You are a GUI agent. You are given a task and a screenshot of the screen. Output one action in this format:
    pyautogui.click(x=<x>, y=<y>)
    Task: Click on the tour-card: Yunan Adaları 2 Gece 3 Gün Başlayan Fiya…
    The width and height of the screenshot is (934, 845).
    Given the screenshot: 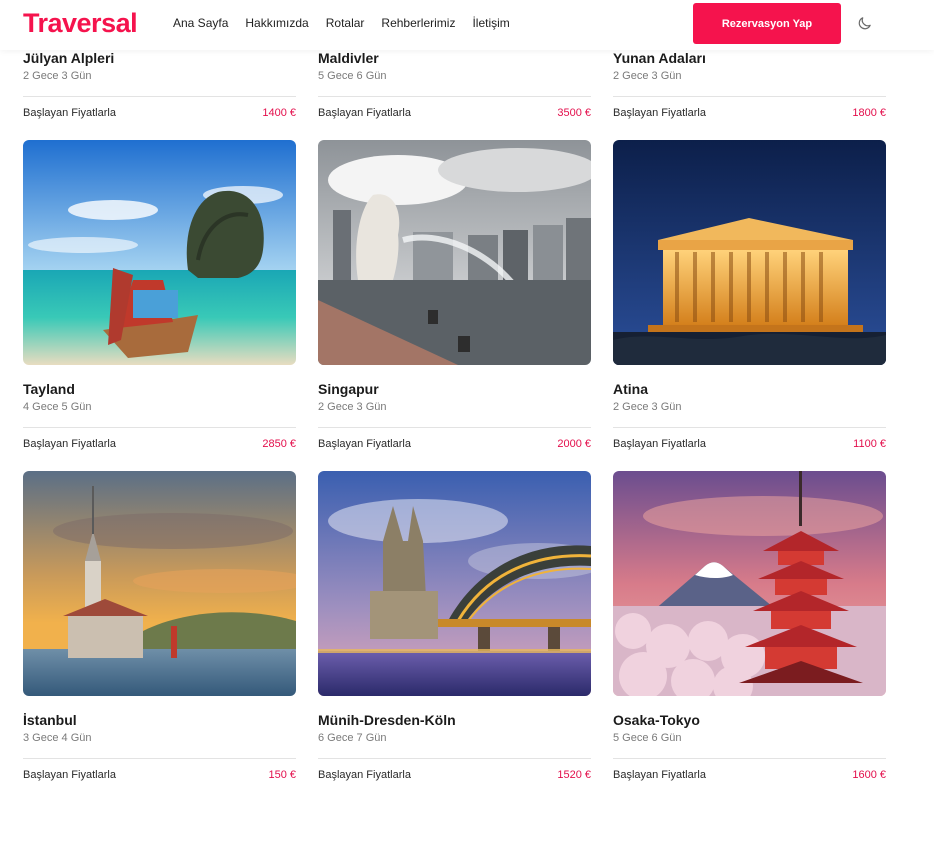 What is the action you would take?
    pyautogui.click(x=749, y=85)
    